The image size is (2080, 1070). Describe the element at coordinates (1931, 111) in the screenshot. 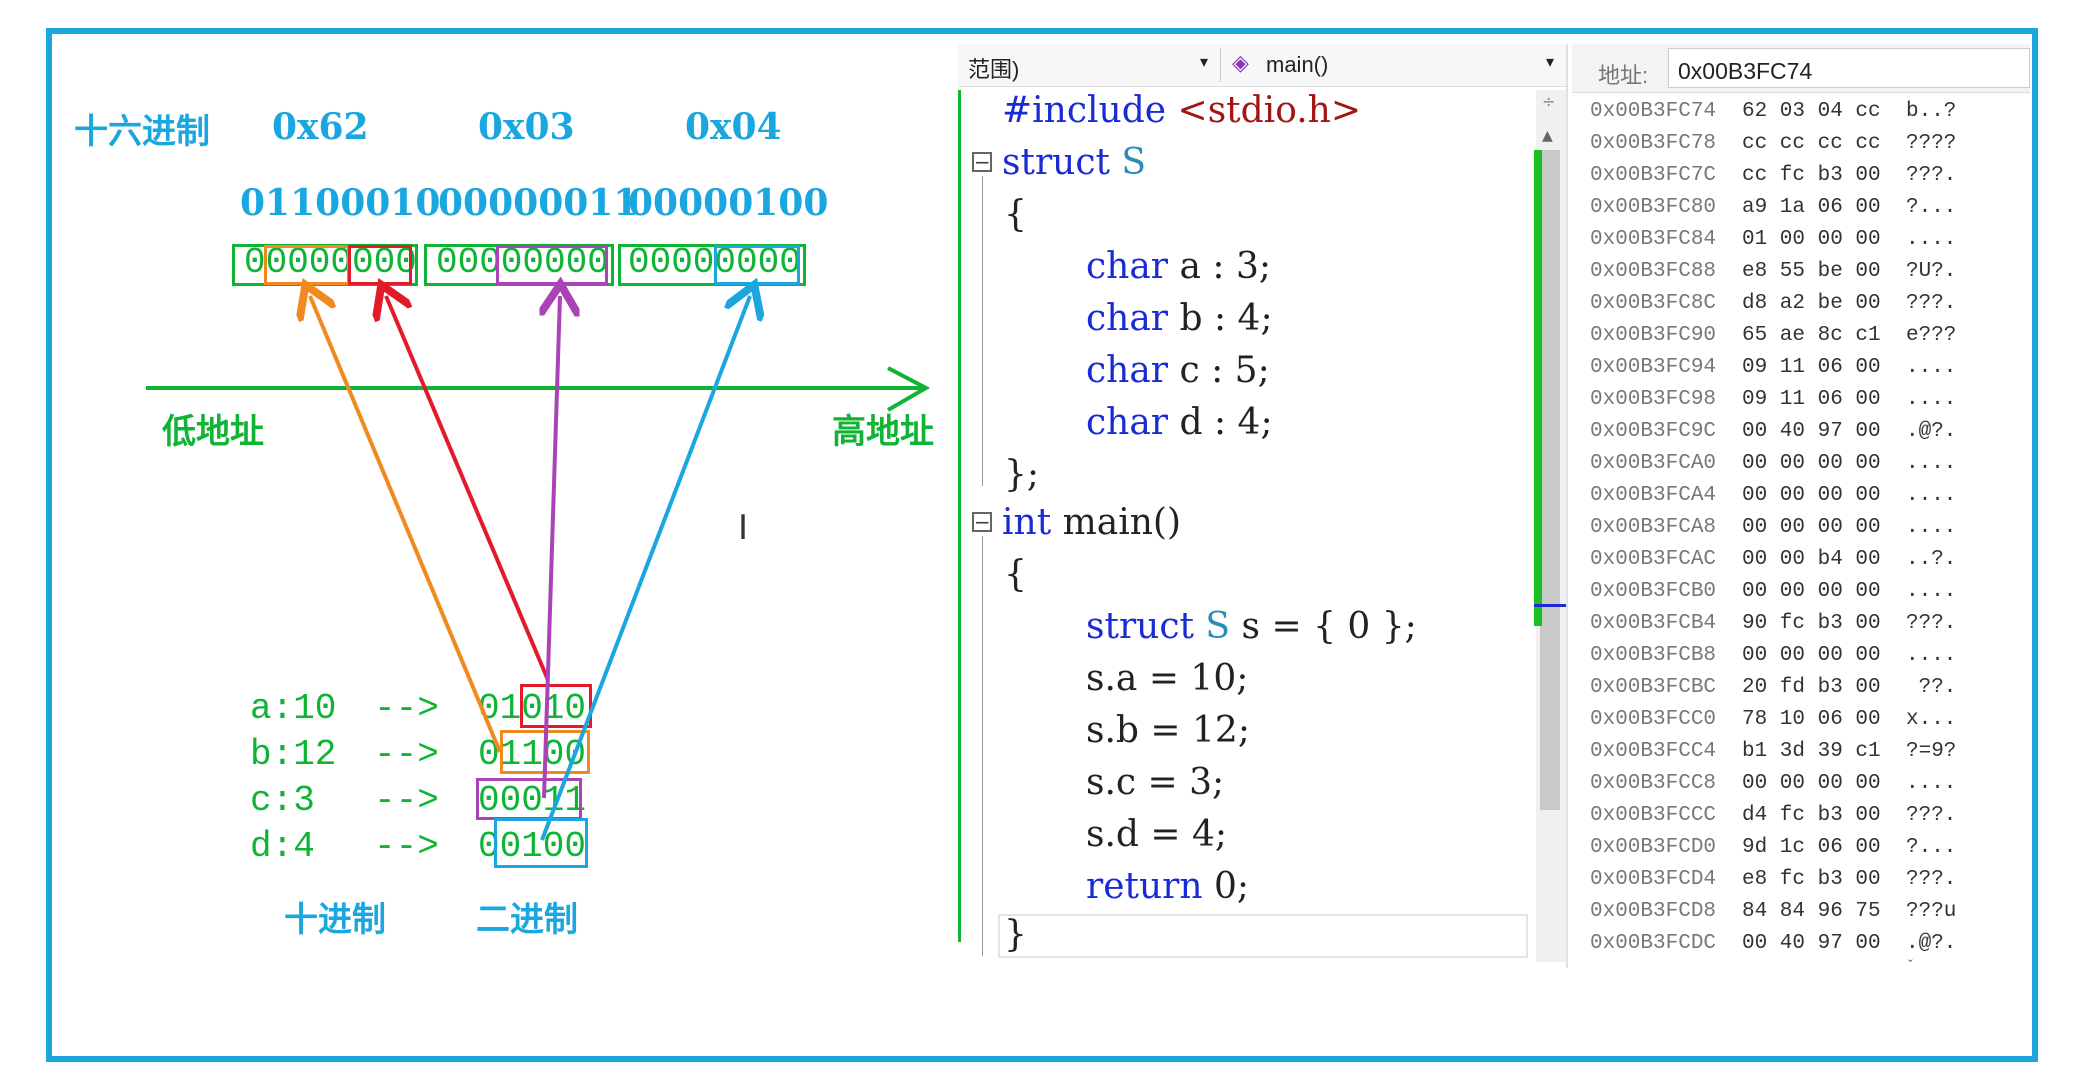

I see `memory-row-ascii: b..?` at that location.